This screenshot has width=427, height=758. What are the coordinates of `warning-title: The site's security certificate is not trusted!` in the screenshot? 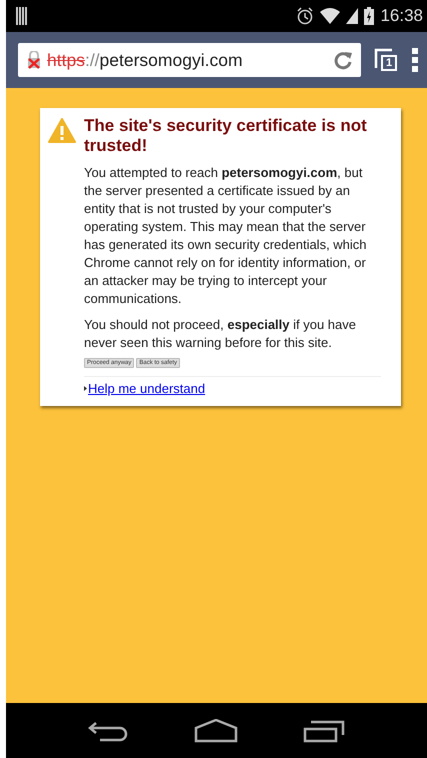 It's located at (226, 136).